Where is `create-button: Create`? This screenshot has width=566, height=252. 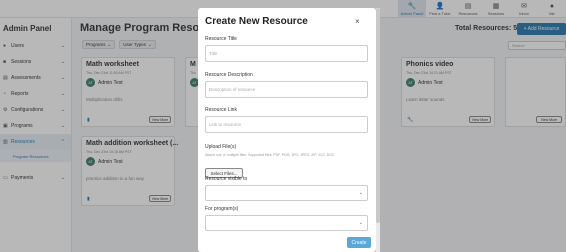
create-button: Create is located at coordinates (359, 242).